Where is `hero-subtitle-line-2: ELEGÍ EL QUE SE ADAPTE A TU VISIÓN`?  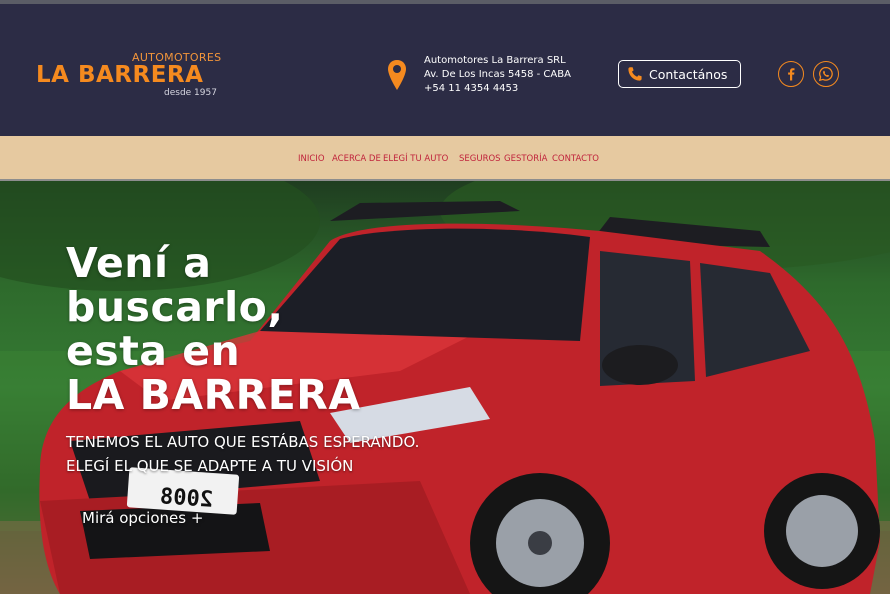
hero-subtitle-line-2: ELEGÍ EL QUE SE ADAPTE A TU VISIÓN is located at coordinates (210, 466).